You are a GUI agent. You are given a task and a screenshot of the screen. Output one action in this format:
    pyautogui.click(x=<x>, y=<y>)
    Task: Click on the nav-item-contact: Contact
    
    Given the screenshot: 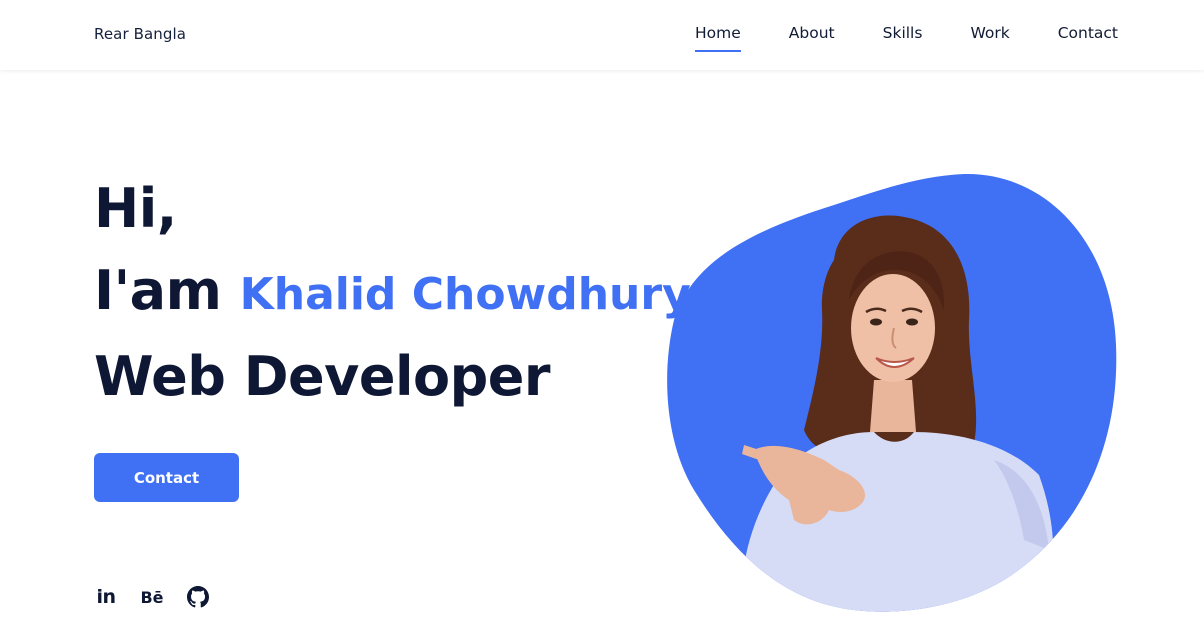 What is the action you would take?
    pyautogui.click(x=1088, y=38)
    